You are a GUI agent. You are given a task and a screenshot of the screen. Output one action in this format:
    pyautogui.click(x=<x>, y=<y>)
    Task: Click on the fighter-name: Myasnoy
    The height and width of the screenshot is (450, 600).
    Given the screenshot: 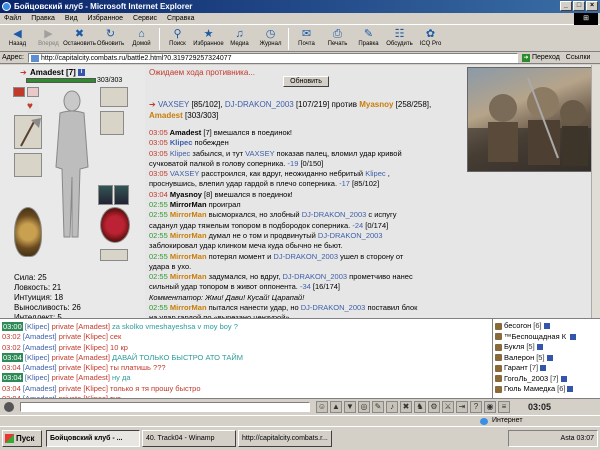 What is the action you would take?
    pyautogui.click(x=376, y=104)
    